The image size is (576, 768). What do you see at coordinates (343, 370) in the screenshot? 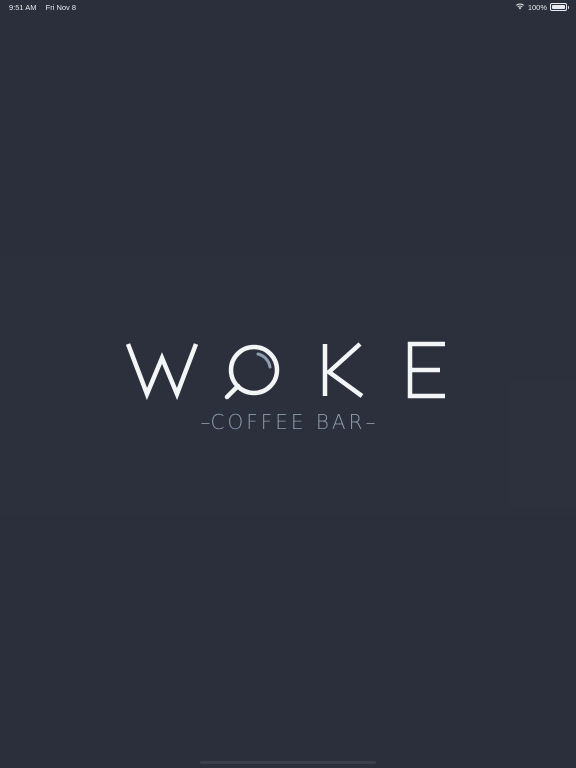
I see `logo-letter-k` at bounding box center [343, 370].